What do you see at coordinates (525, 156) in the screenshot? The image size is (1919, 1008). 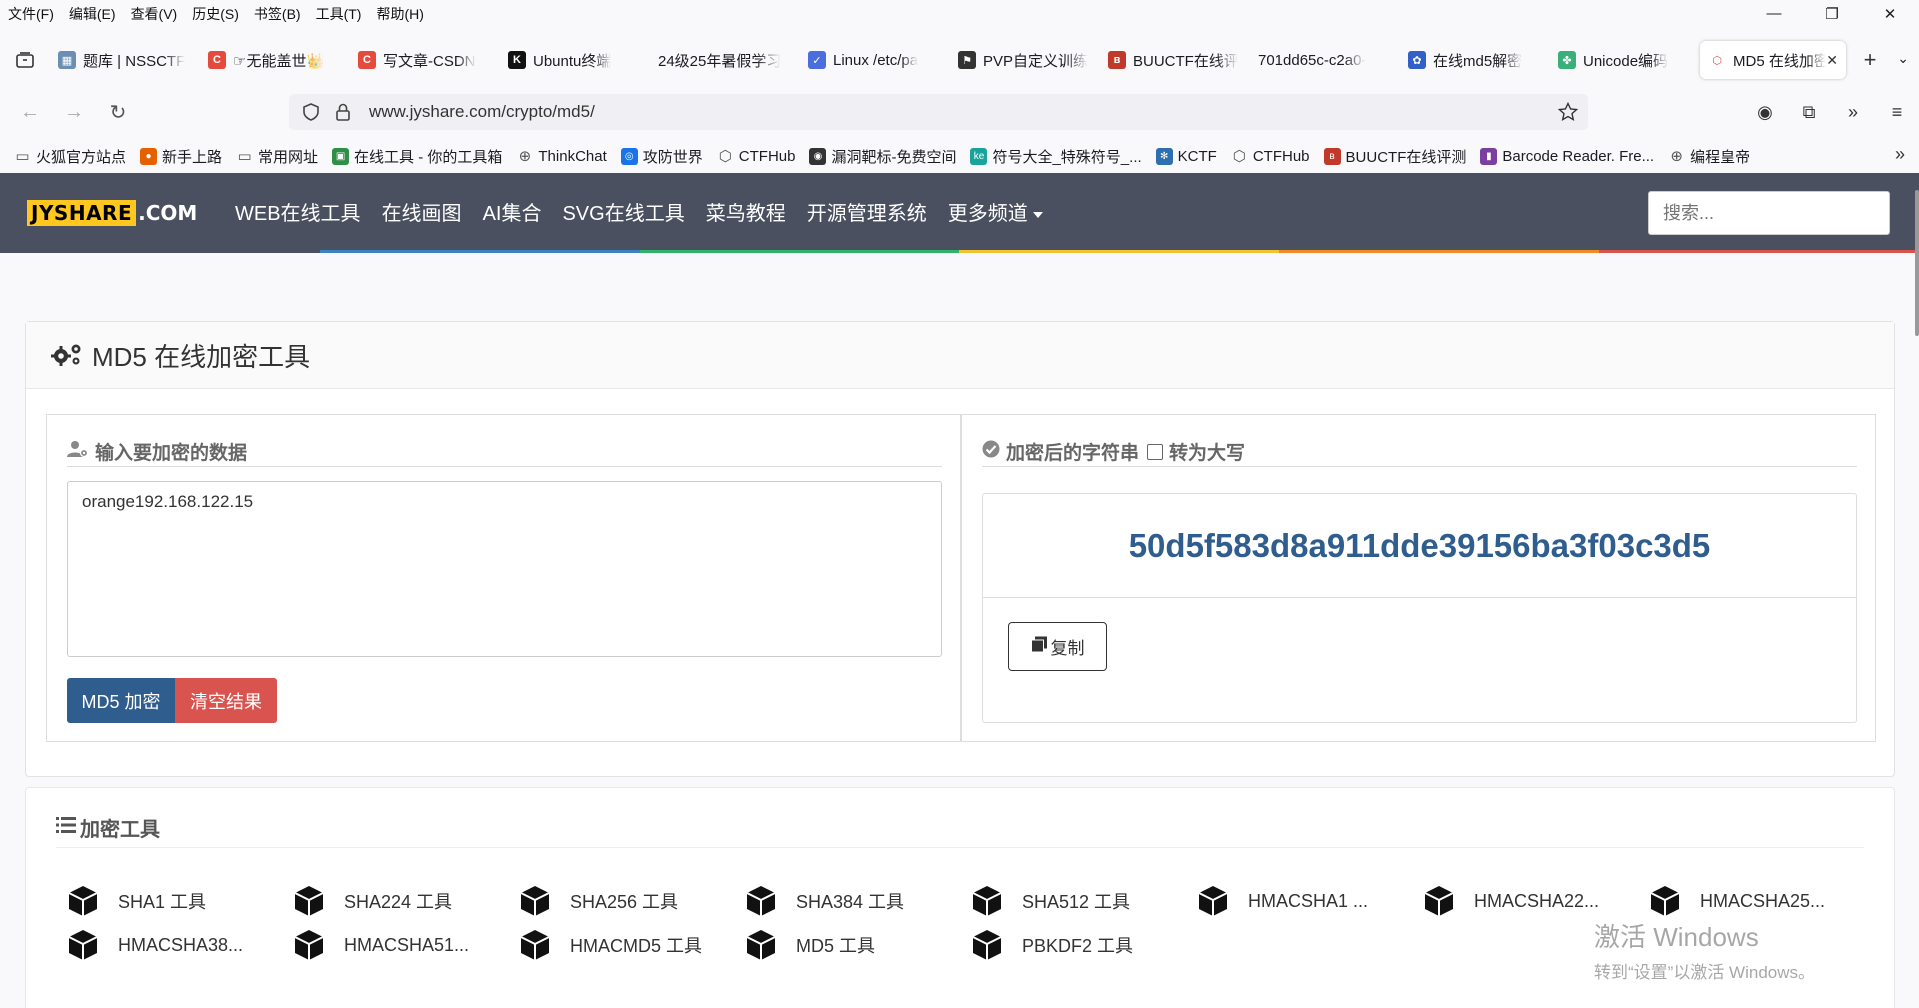 I see `globe-icon: ⊕` at bounding box center [525, 156].